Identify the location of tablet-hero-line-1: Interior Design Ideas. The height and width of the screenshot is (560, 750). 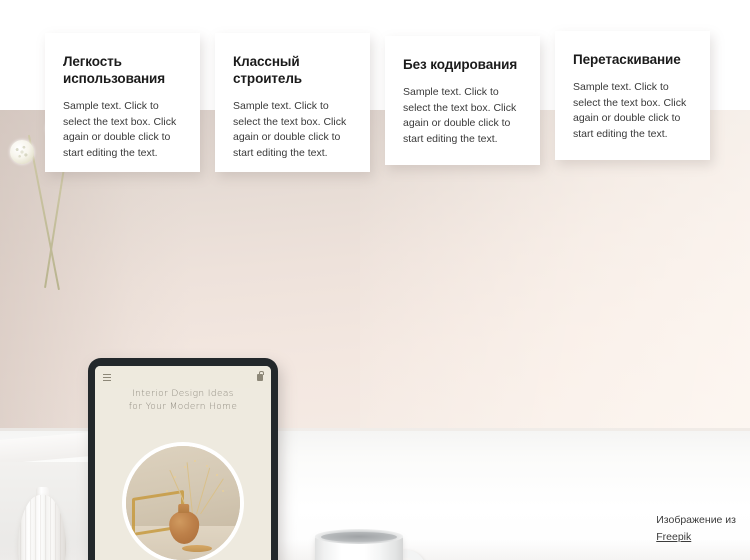
(183, 394).